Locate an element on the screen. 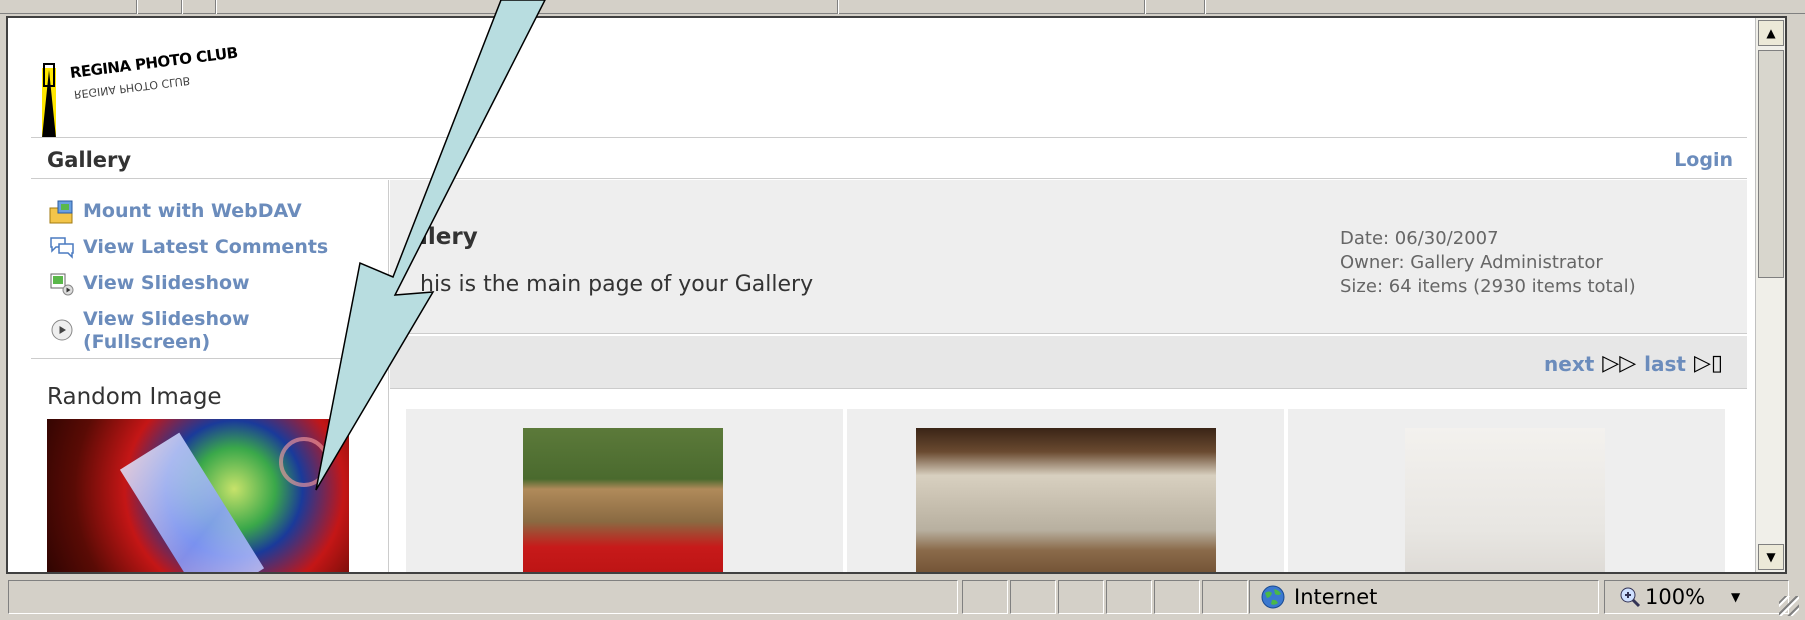  zoom-control: 100% ▼ is located at coordinates (1696, 597).